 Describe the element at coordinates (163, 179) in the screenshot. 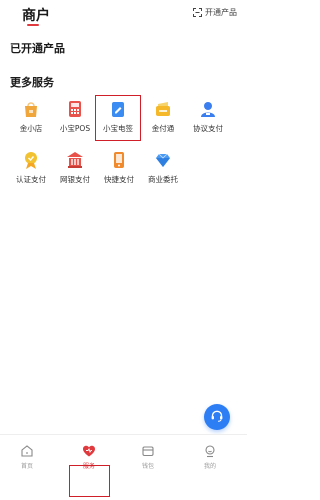

I see `service-label: 商业委托` at that location.